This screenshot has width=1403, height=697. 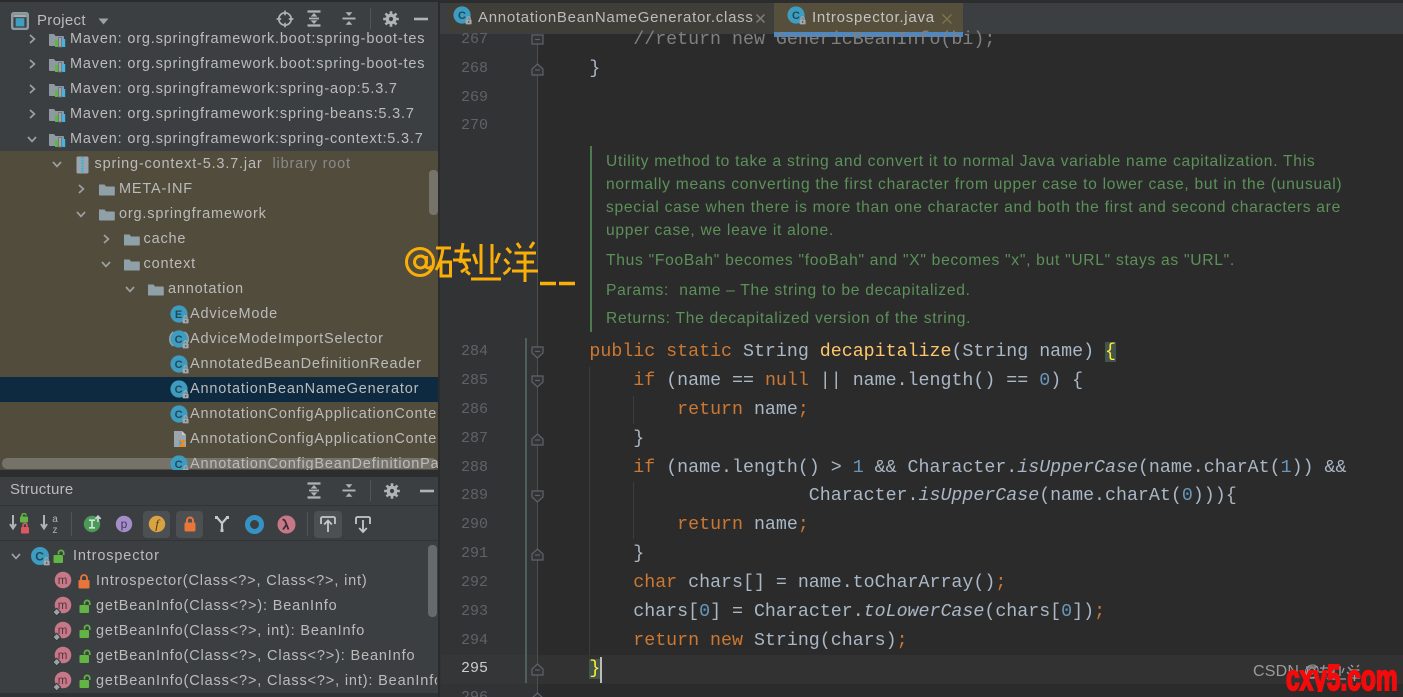 I want to click on svg-text: p, so click(x=124, y=524).